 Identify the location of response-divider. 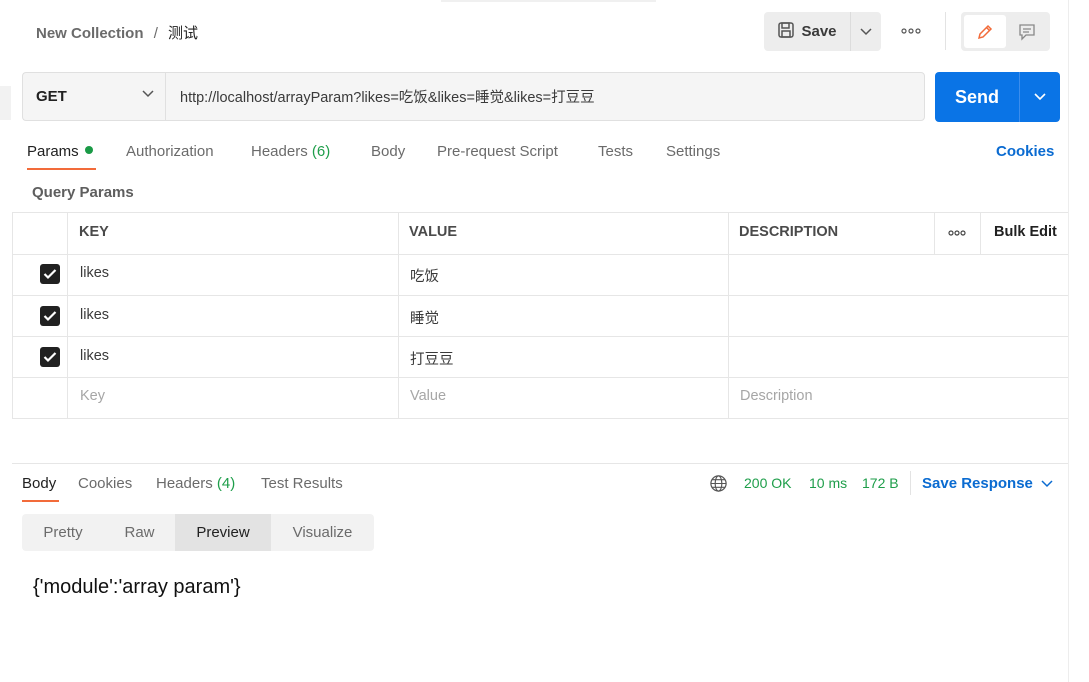
(540, 463).